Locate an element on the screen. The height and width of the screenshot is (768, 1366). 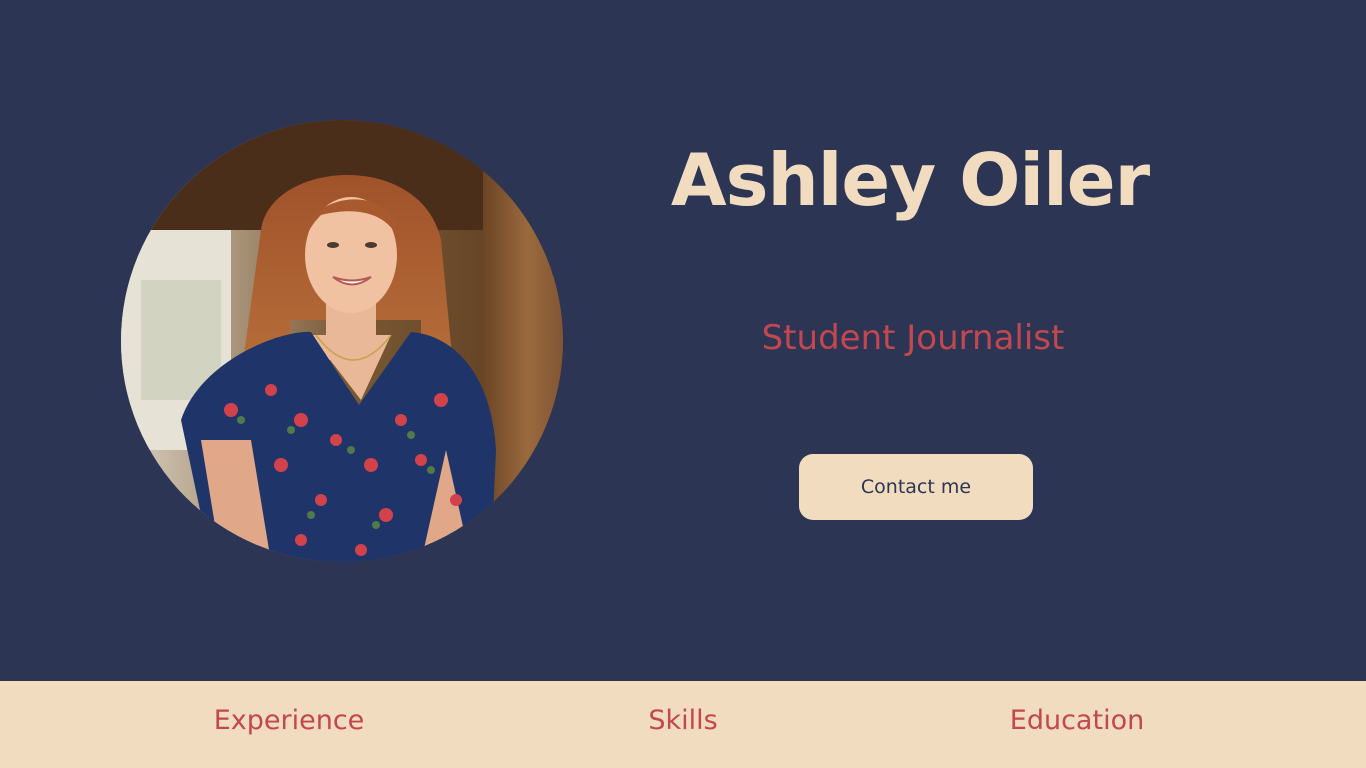
profile-name: Ashley Oiler is located at coordinates (910, 180).